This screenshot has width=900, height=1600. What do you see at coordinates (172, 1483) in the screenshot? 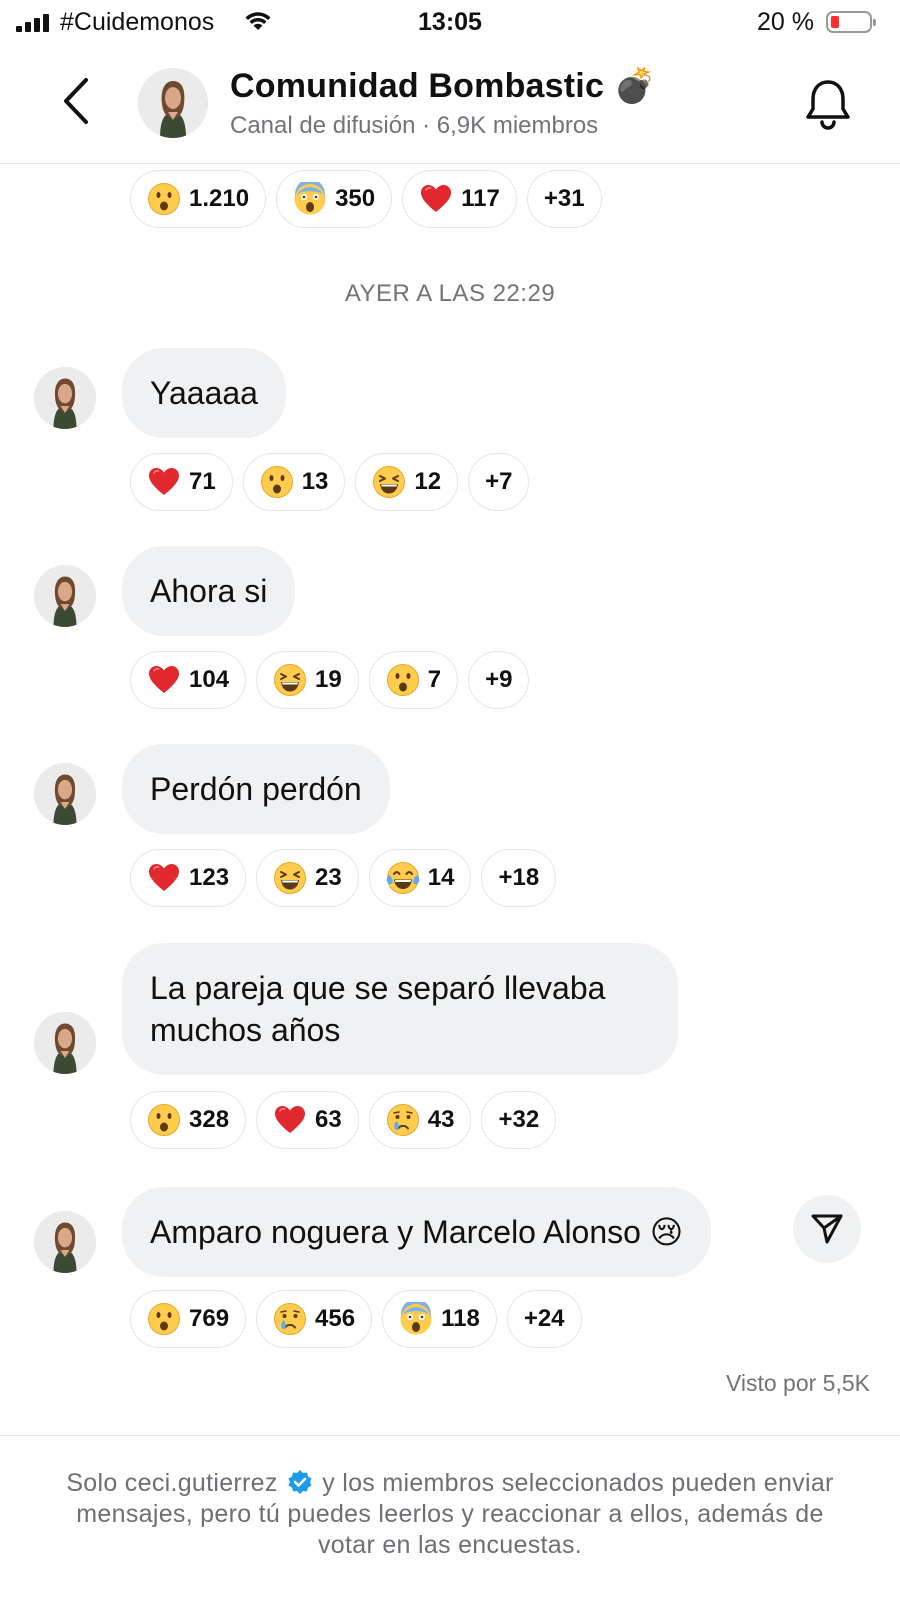
I see `notice-text-start: Solo ceci.gutierrez` at bounding box center [172, 1483].